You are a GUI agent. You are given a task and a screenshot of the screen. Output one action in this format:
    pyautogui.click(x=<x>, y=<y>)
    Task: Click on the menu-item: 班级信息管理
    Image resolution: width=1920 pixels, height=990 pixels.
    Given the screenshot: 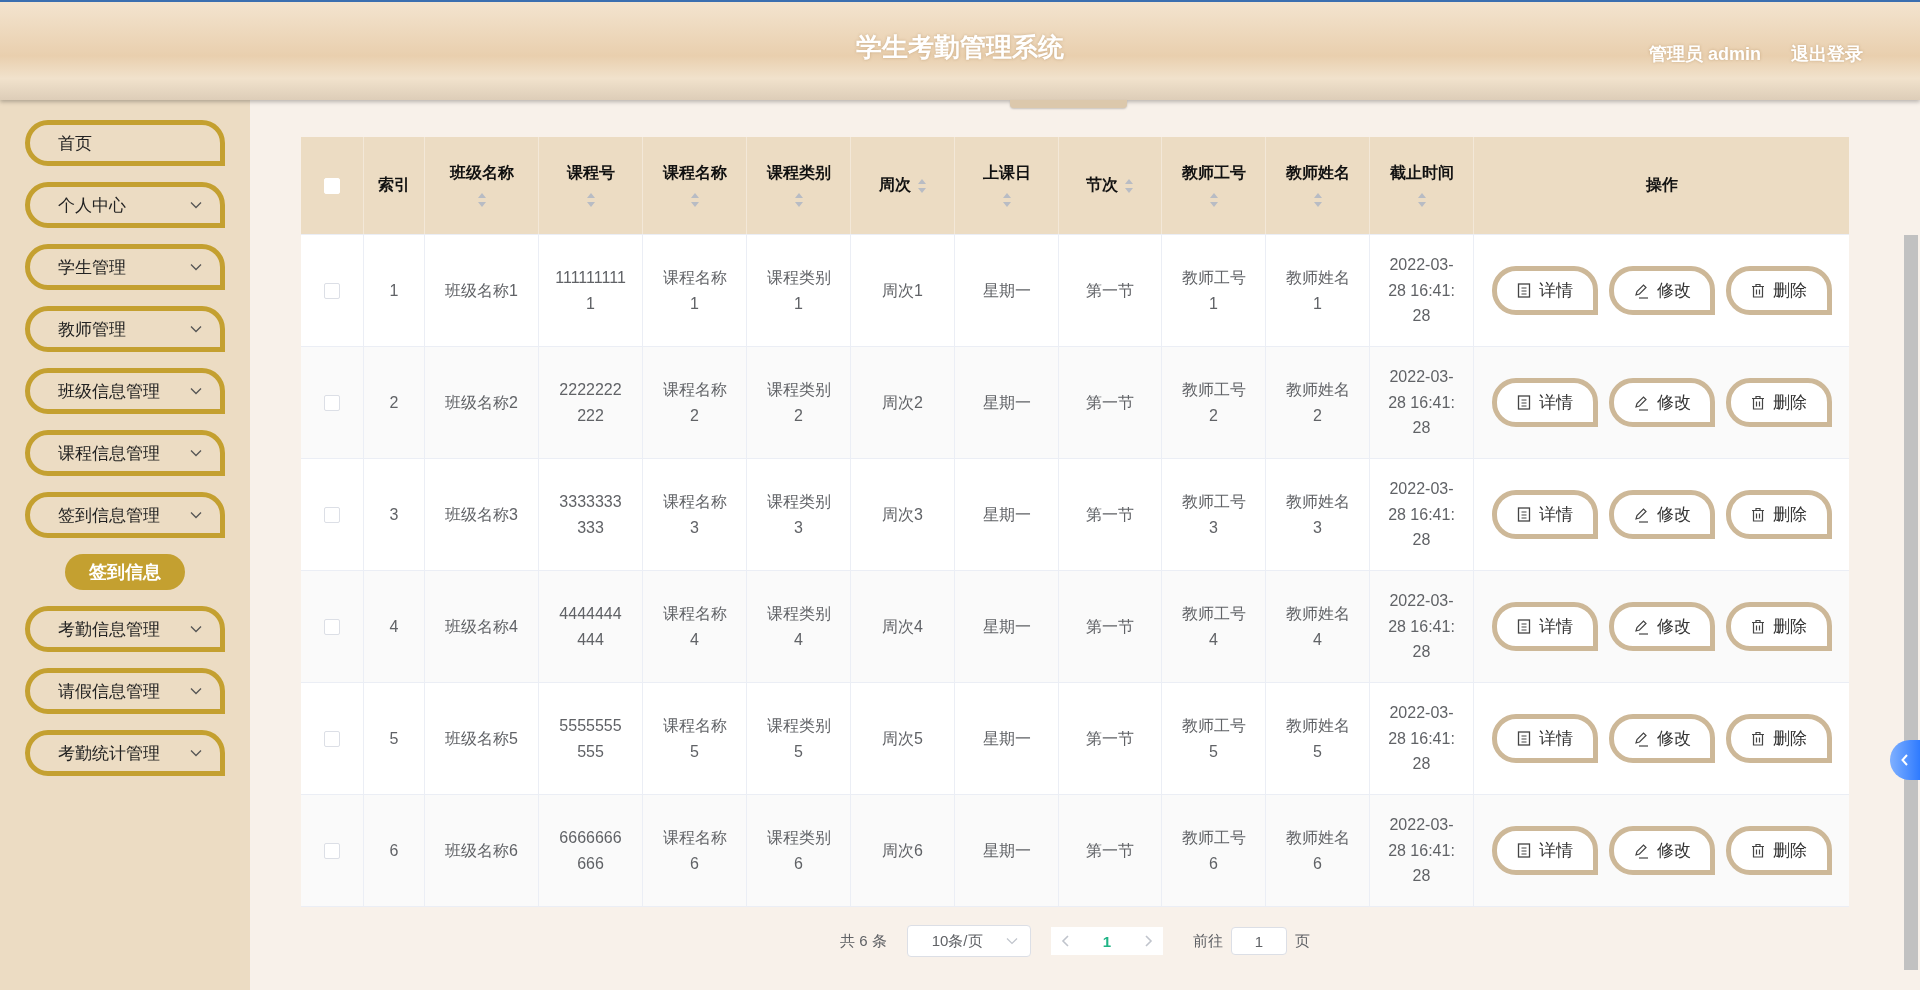 What is the action you would take?
    pyautogui.click(x=125, y=391)
    